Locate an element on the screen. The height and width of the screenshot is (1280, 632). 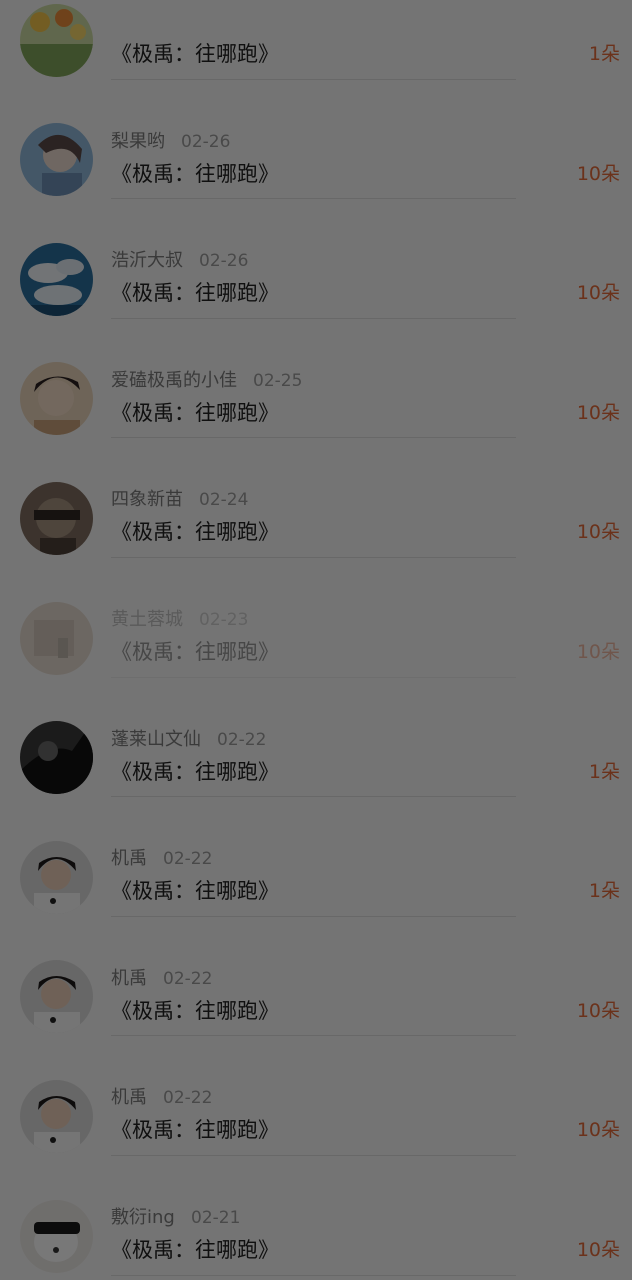
beige-photo-avatar is located at coordinates (56, 638).